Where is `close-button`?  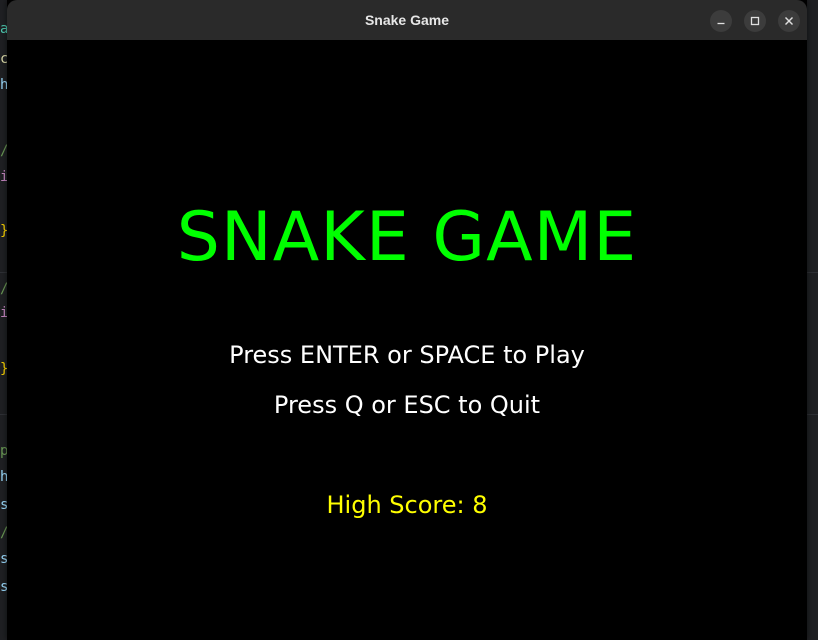
close-button is located at coordinates (789, 21).